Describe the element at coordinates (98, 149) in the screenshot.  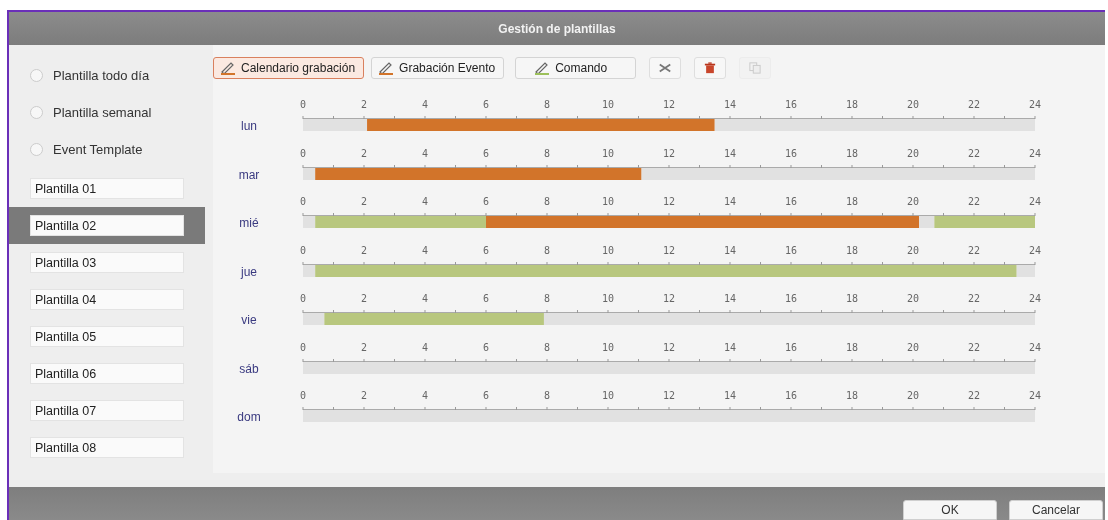
I see `radio-label: Event Template` at that location.